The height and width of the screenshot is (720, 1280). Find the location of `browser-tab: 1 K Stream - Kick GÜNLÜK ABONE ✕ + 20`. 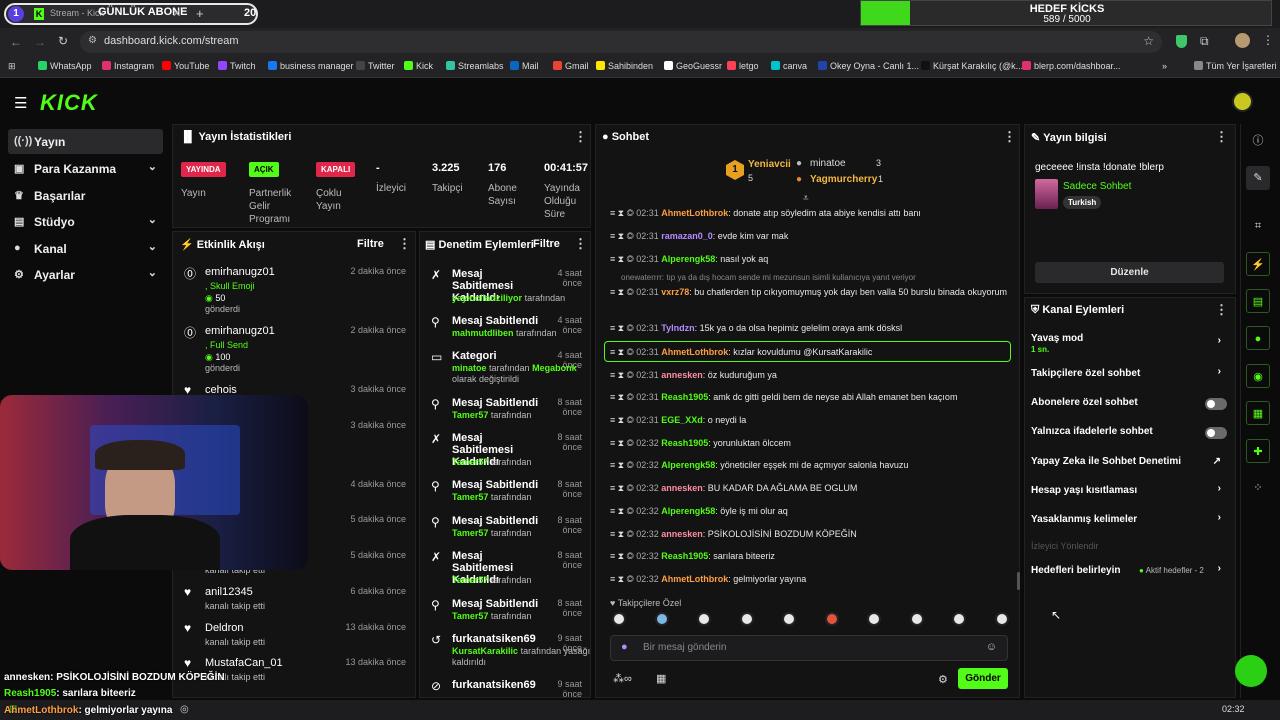

browser-tab: 1 K Stream - Kick GÜNLÜK ABONE ✕ + 20 is located at coordinates (131, 14).